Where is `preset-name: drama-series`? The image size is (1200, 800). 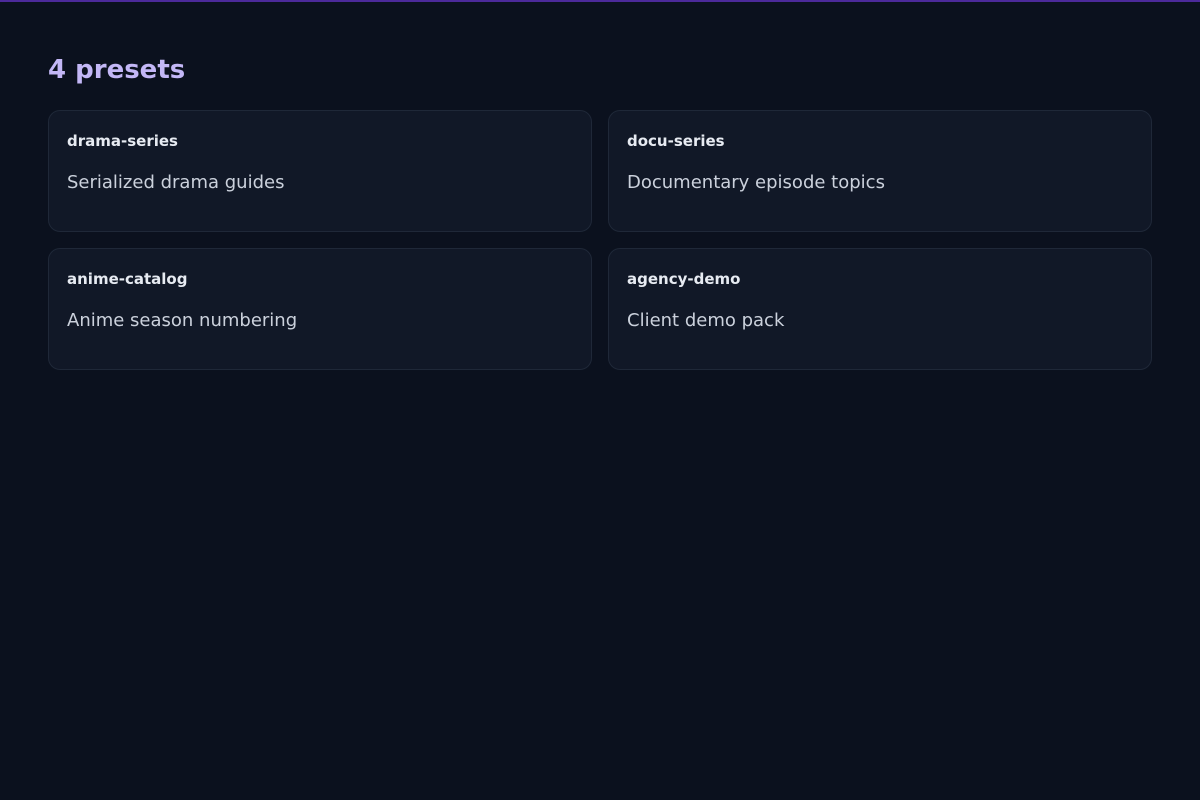
preset-name: drama-series is located at coordinates (122, 141).